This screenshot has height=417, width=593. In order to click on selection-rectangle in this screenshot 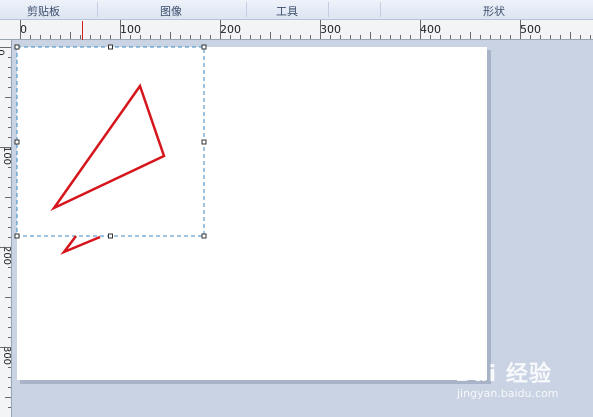, I will do `click(110, 141)`.